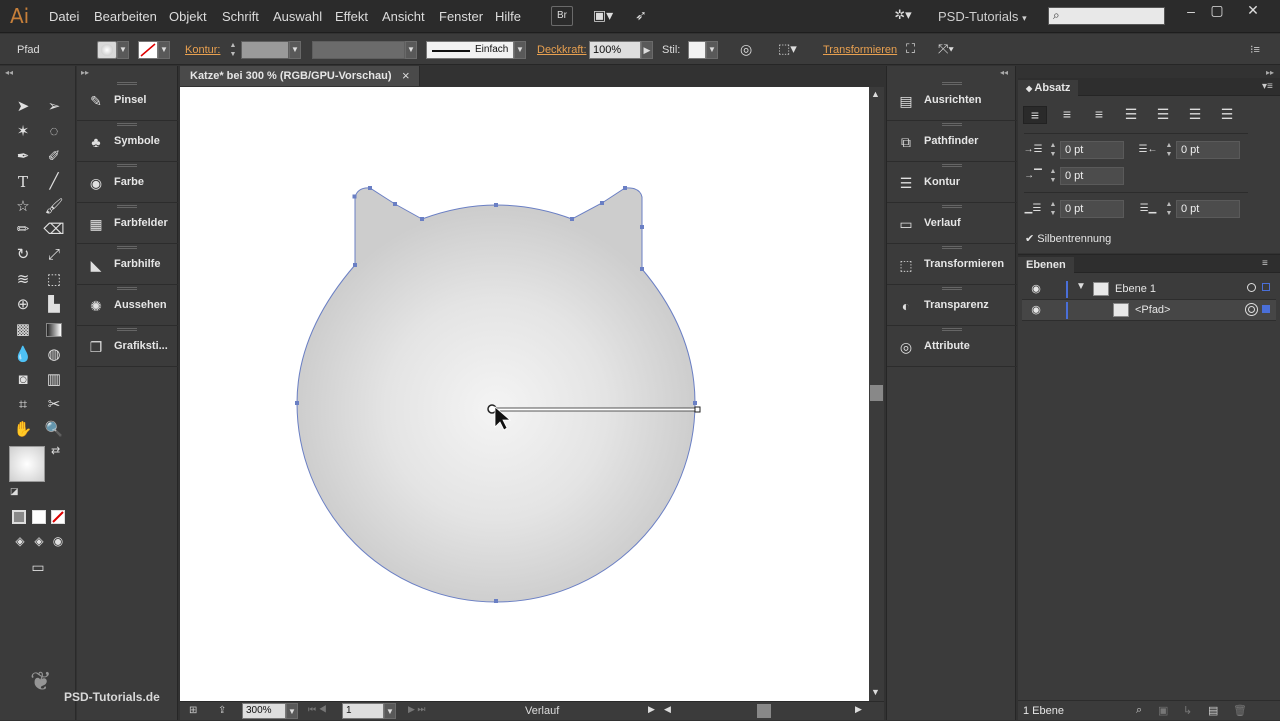 Image resolution: width=1280 pixels, height=721 pixels. Describe the element at coordinates (300, 76) in the screenshot. I see `document-tab: Katze* bei 300 % (RGB/GPU-Vorschau) ×` at that location.